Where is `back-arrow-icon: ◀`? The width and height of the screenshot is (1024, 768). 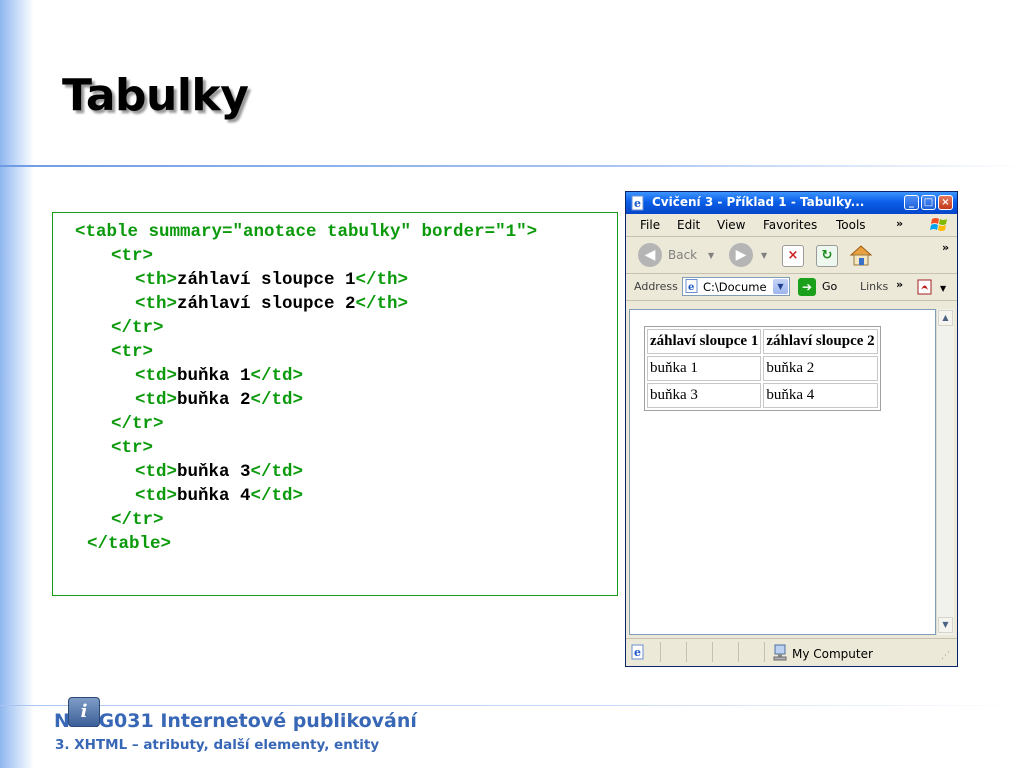
back-arrow-icon: ◀ is located at coordinates (650, 255).